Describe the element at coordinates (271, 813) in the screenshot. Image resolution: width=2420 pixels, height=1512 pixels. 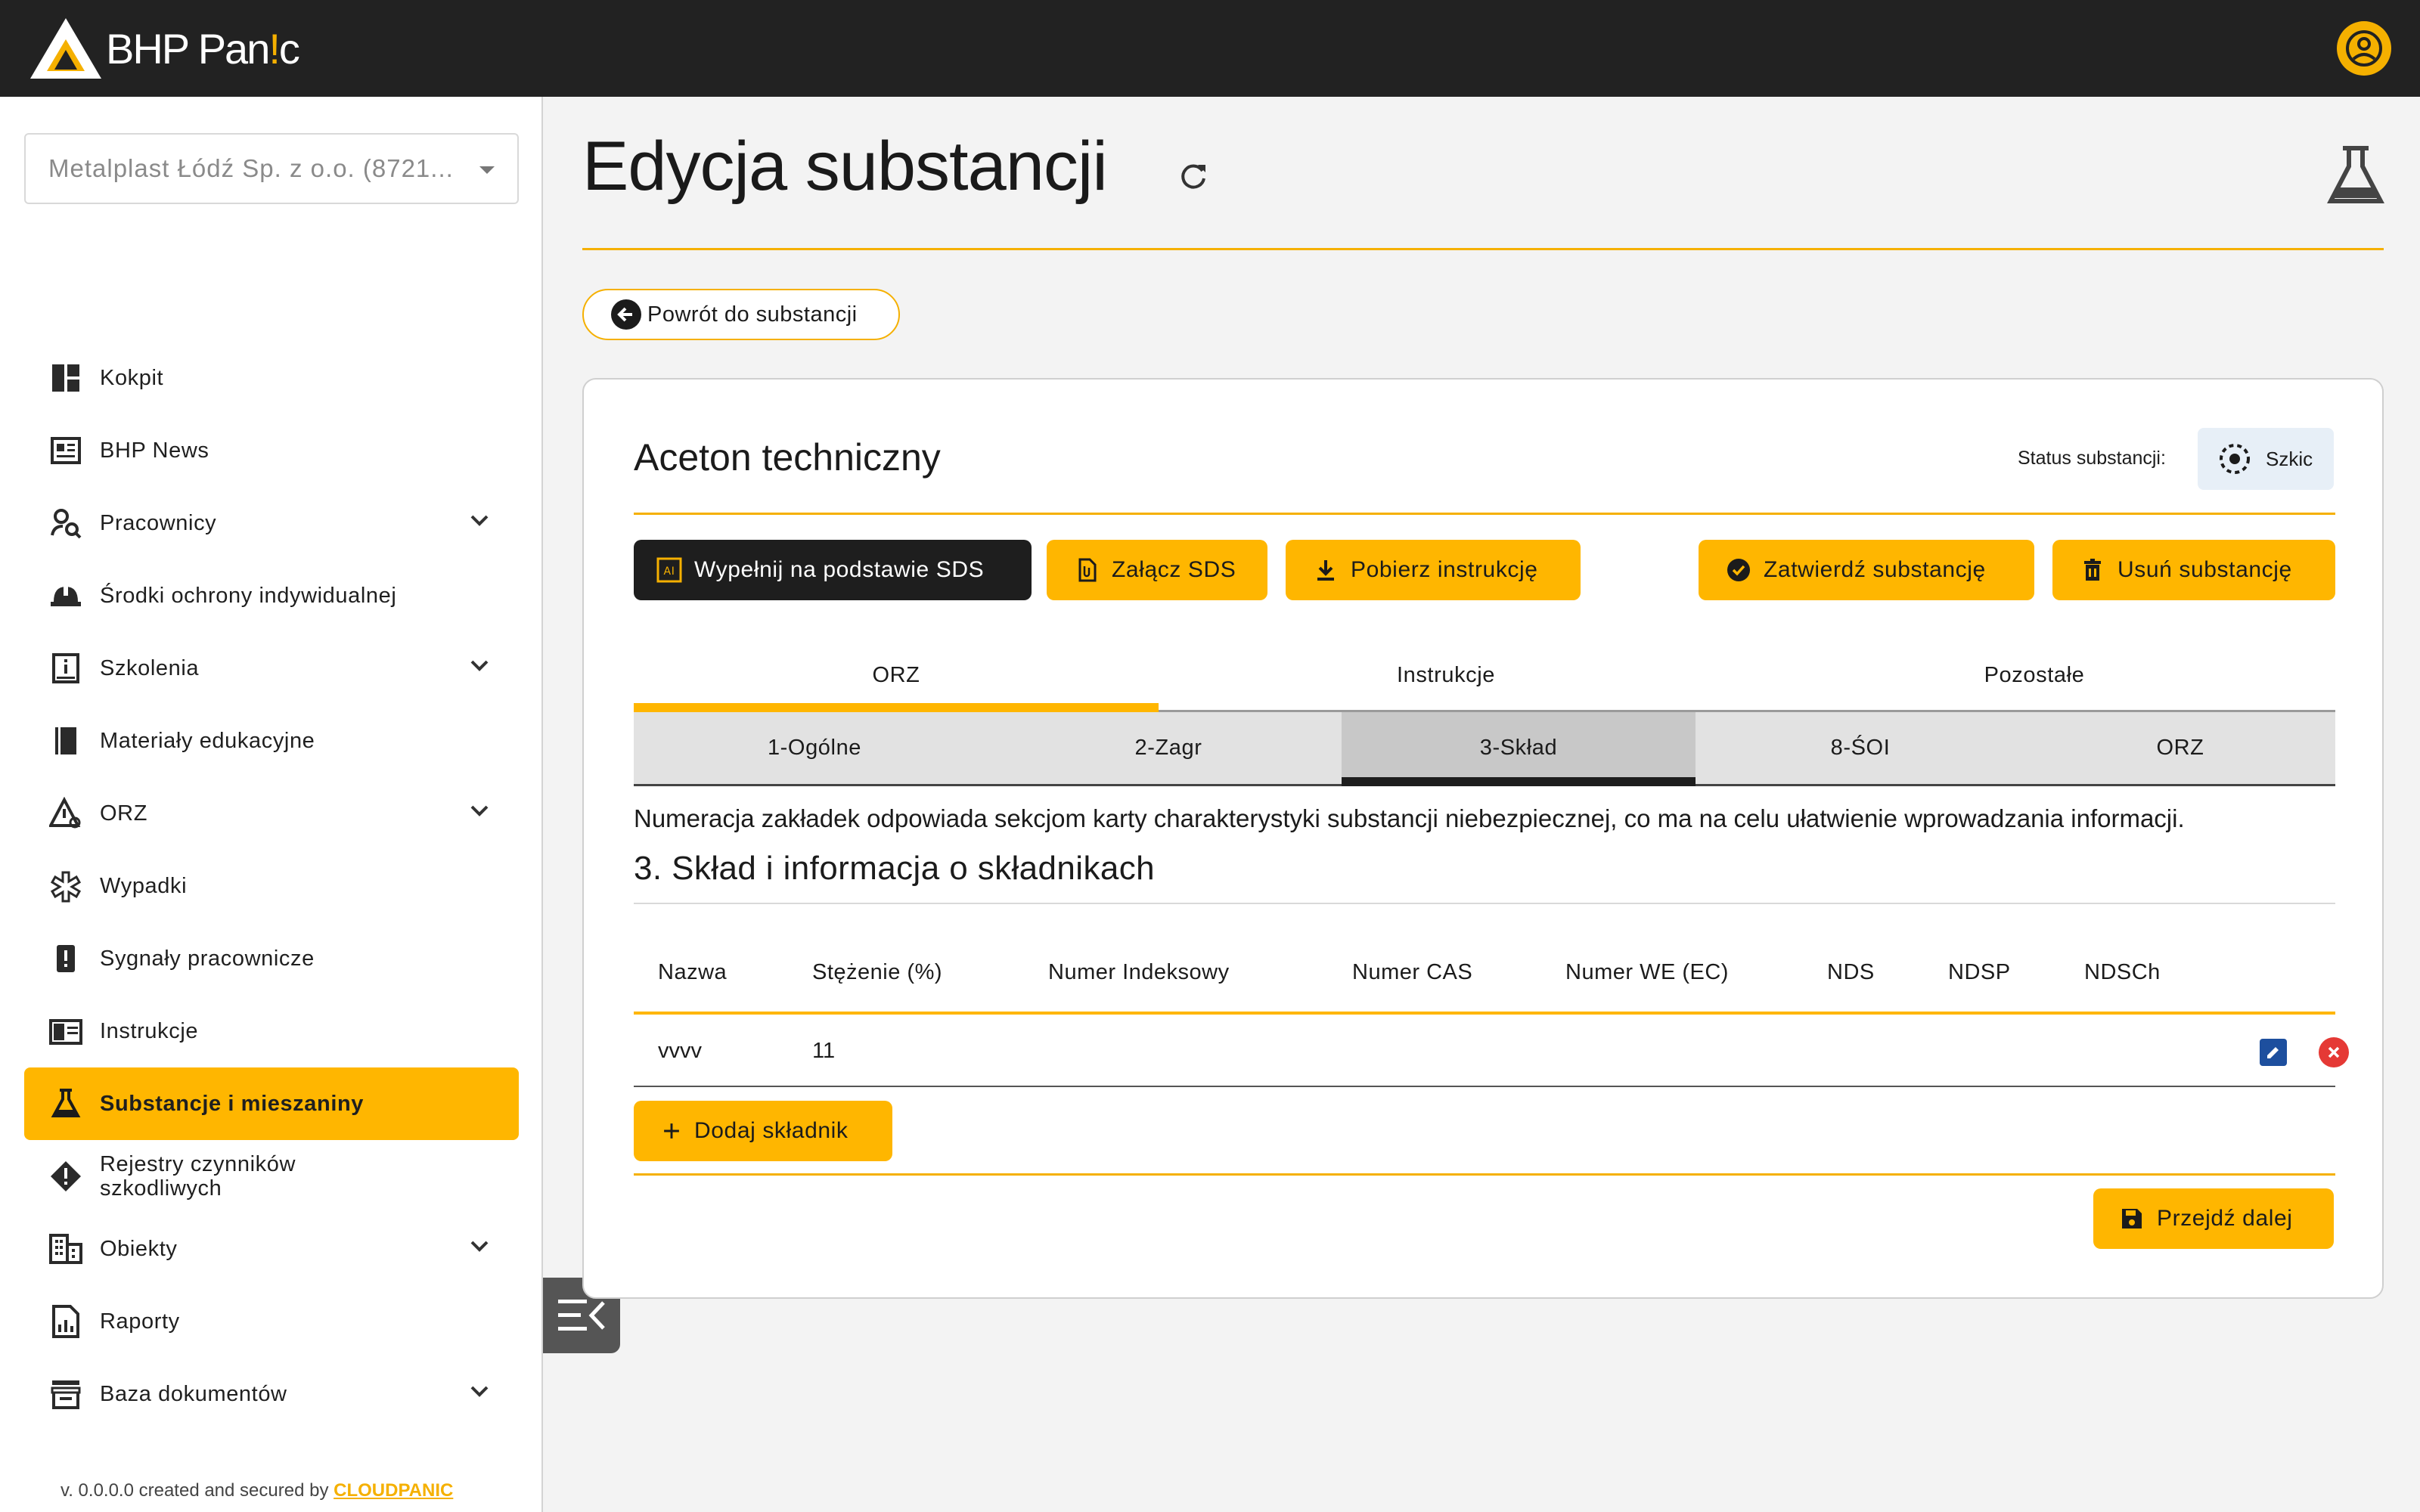
I see `sidebar-item-orz: ORZ` at that location.